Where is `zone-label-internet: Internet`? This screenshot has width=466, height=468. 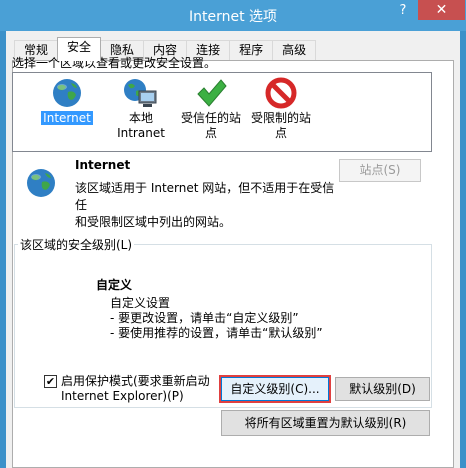
zone-label-internet: Internet is located at coordinates (67, 118).